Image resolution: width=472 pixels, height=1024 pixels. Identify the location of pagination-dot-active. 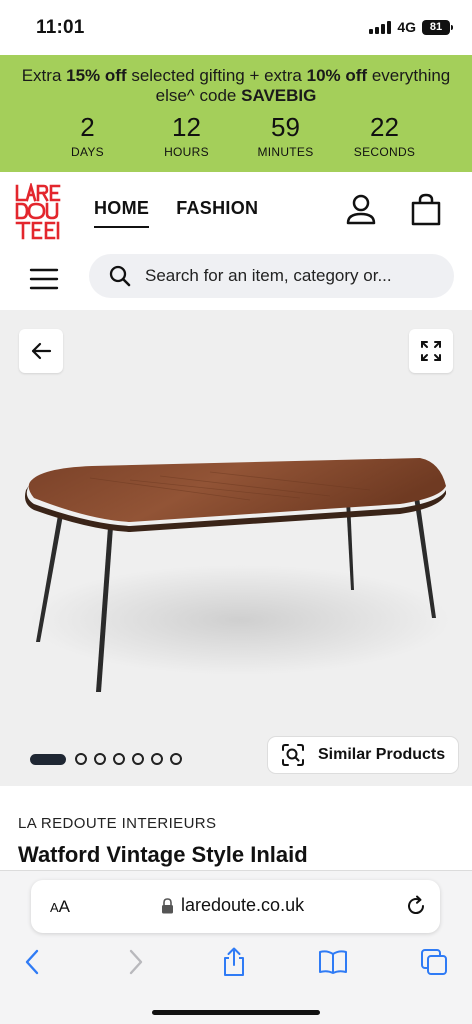
(48, 759).